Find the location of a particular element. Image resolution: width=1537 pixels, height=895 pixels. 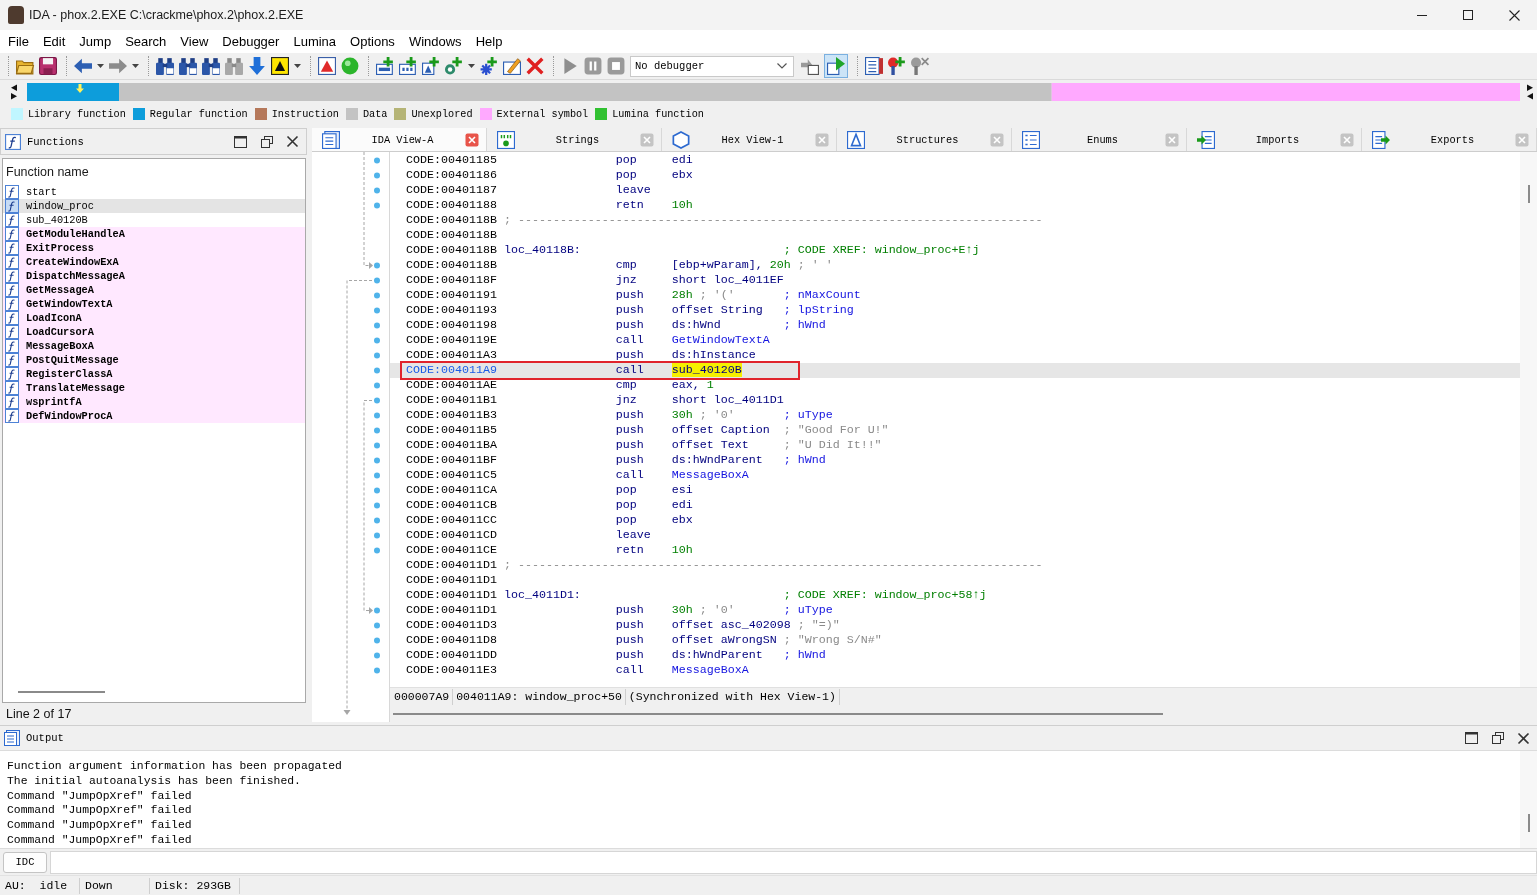

comment: ; "Wrong S/N#" is located at coordinates (832, 640).